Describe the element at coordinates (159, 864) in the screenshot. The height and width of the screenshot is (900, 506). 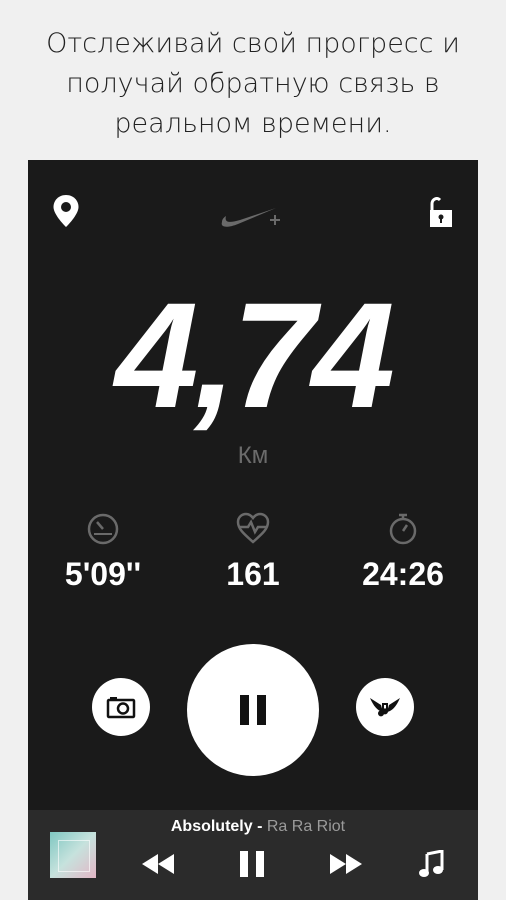
I see `rewind-icon` at that location.